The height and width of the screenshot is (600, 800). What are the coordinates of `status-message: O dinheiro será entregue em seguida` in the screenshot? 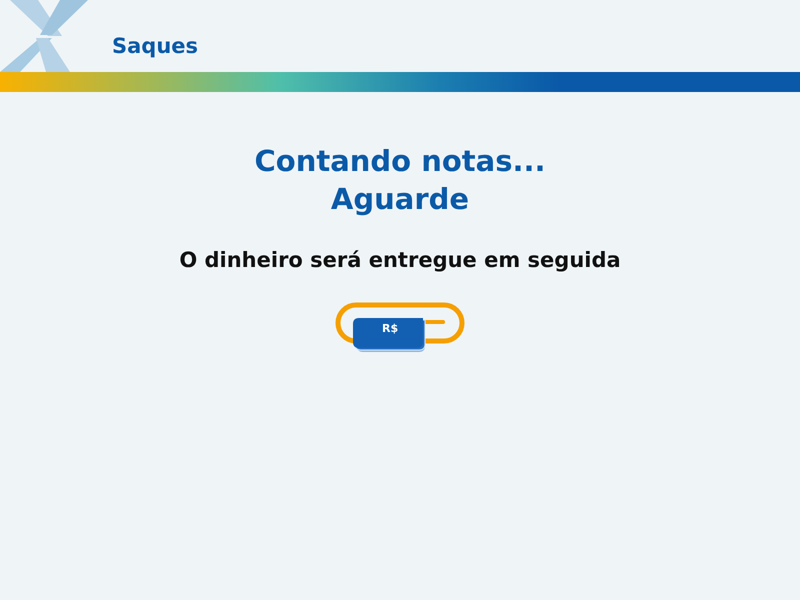 It's located at (400, 260).